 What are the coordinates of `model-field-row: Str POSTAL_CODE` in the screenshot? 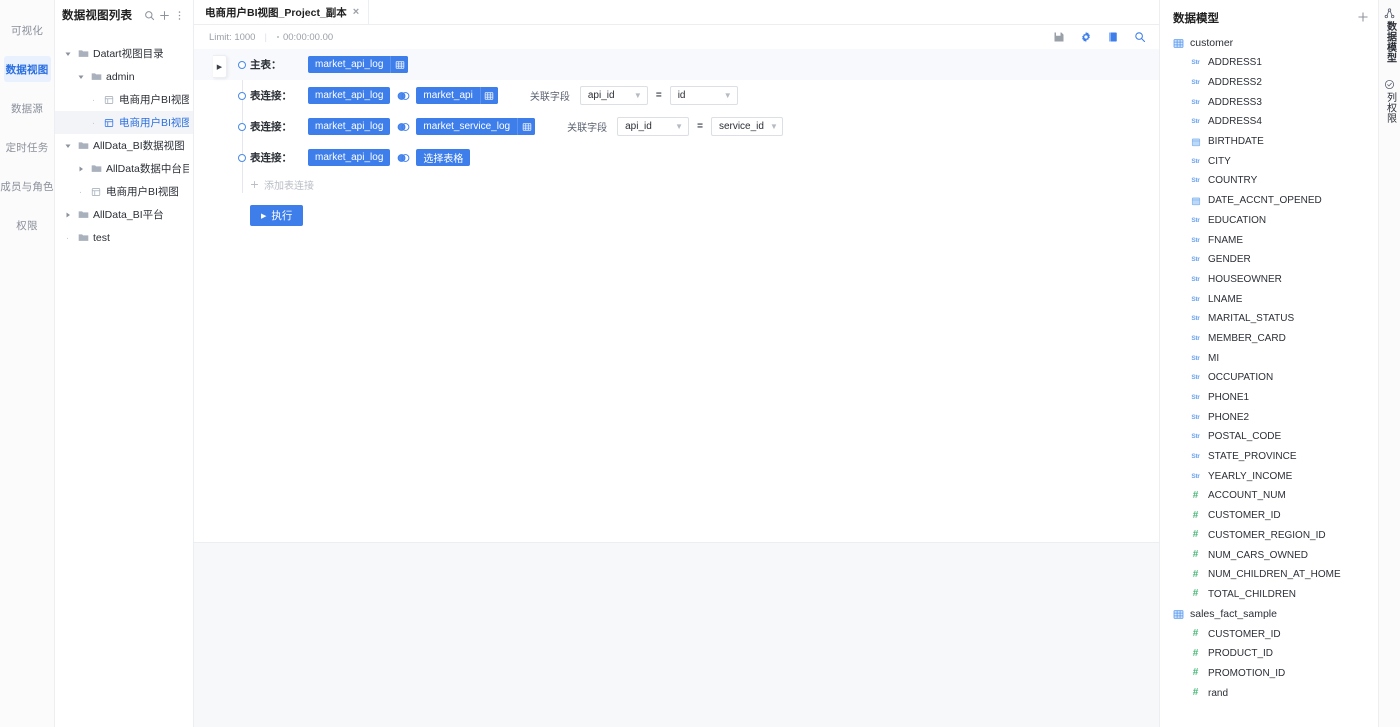 It's located at (1269, 437).